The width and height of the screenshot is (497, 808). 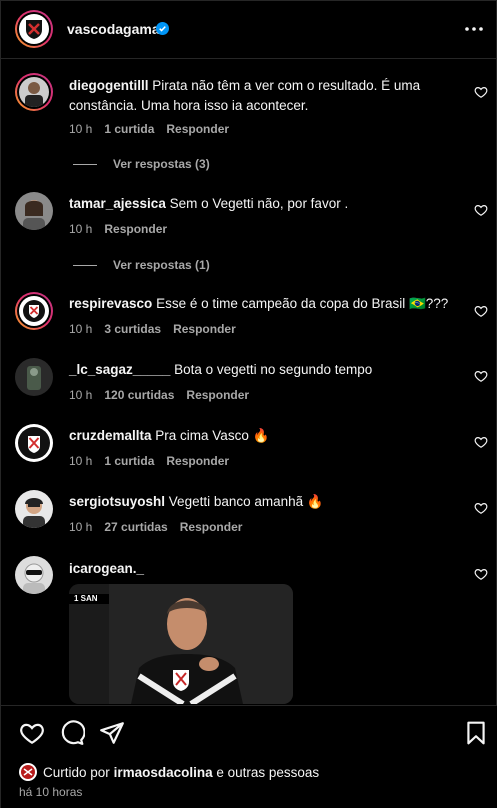 I want to click on comment-text: icarogean._, so click(x=265, y=569).